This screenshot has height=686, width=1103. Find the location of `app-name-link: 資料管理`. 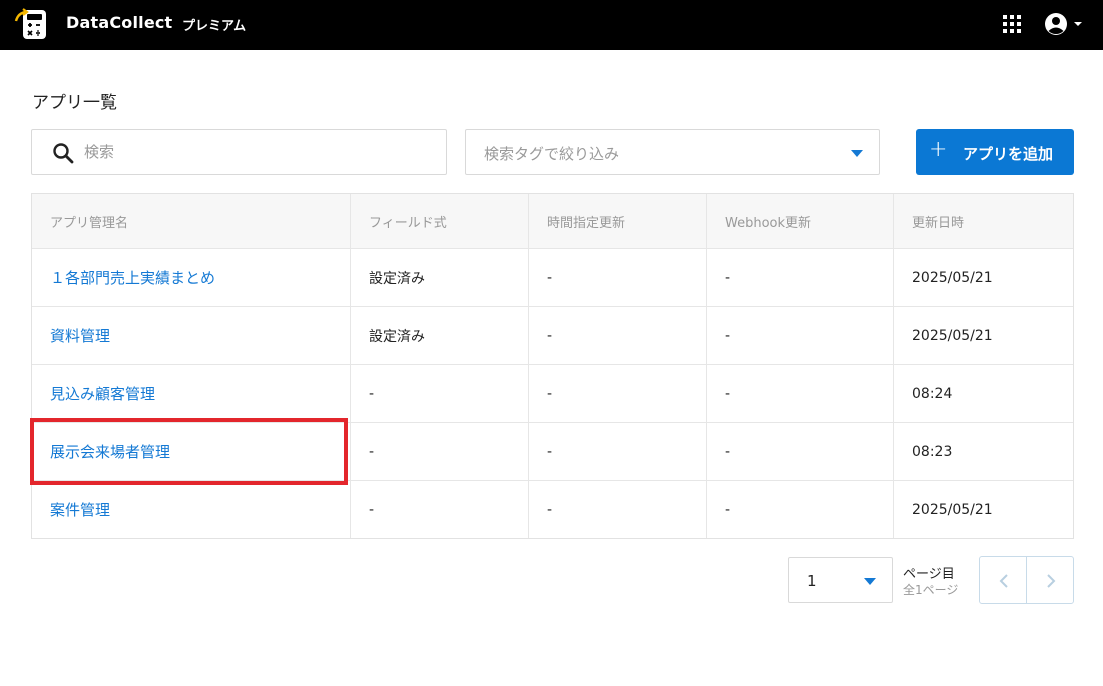

app-name-link: 資料管理 is located at coordinates (80, 335).